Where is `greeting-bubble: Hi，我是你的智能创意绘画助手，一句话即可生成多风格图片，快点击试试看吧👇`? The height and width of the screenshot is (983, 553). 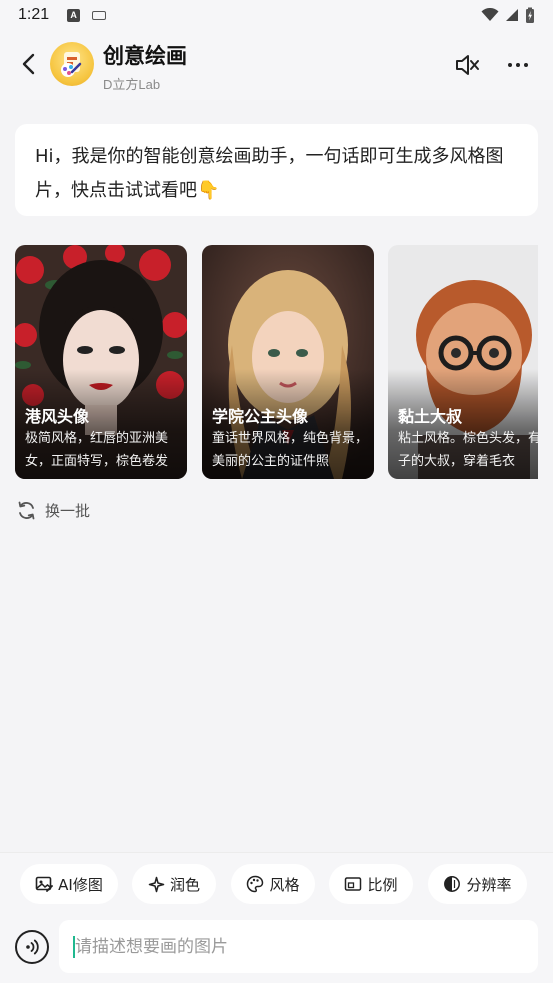
greeting-bubble: Hi，我是你的智能创意绘画助手，一句话即可生成多风格图片，快点击试试看吧👇 is located at coordinates (276, 170).